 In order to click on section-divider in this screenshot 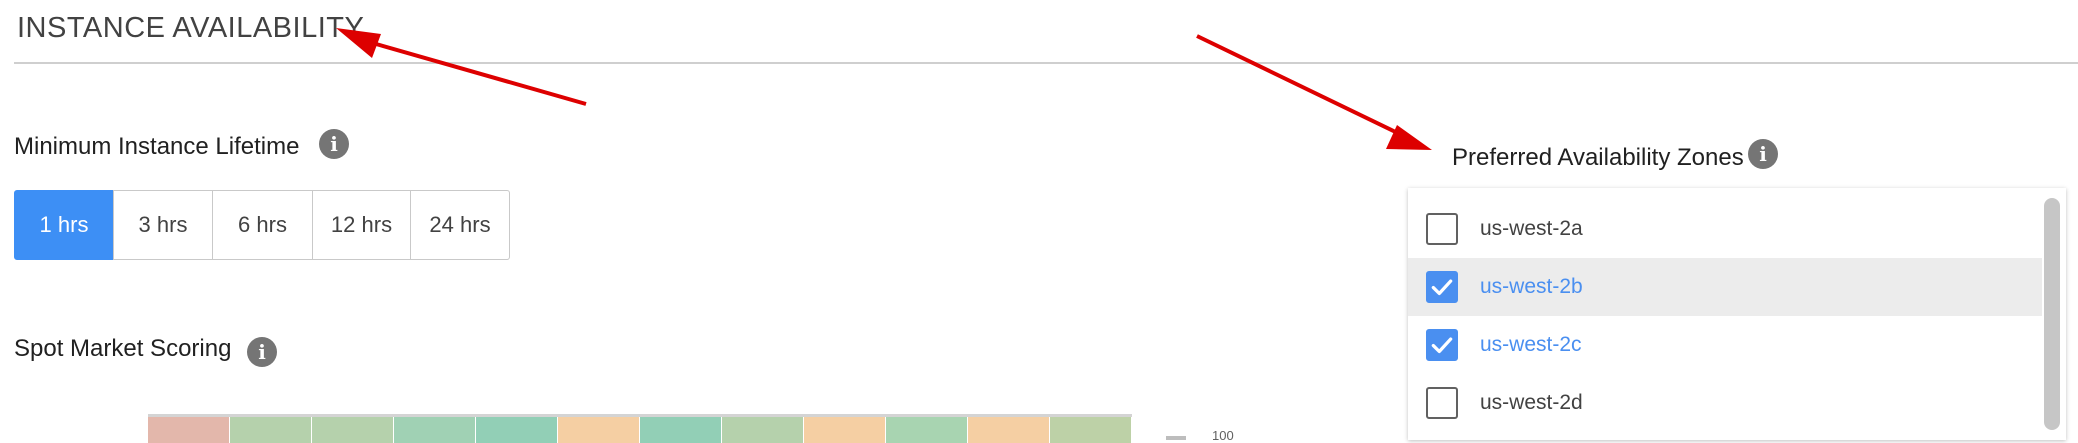, I will do `click(1046, 63)`.